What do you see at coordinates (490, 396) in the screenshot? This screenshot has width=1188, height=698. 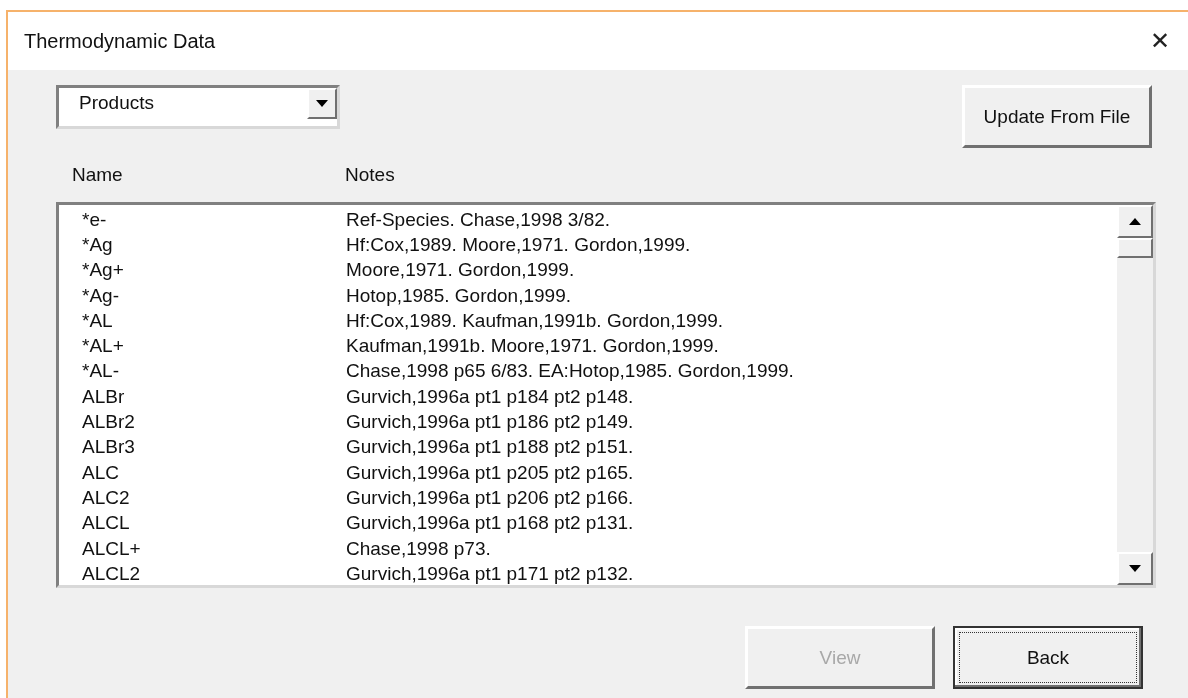 I see `species-notes: Gurvich,1996a pt1 p184 pt2 p148.` at bounding box center [490, 396].